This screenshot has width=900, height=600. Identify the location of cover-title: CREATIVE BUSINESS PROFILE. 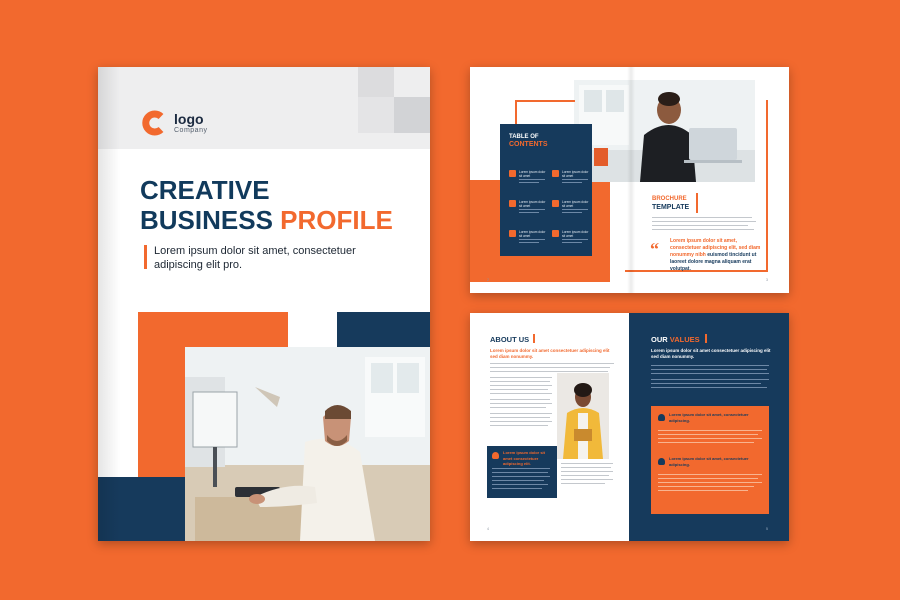
(266, 205).